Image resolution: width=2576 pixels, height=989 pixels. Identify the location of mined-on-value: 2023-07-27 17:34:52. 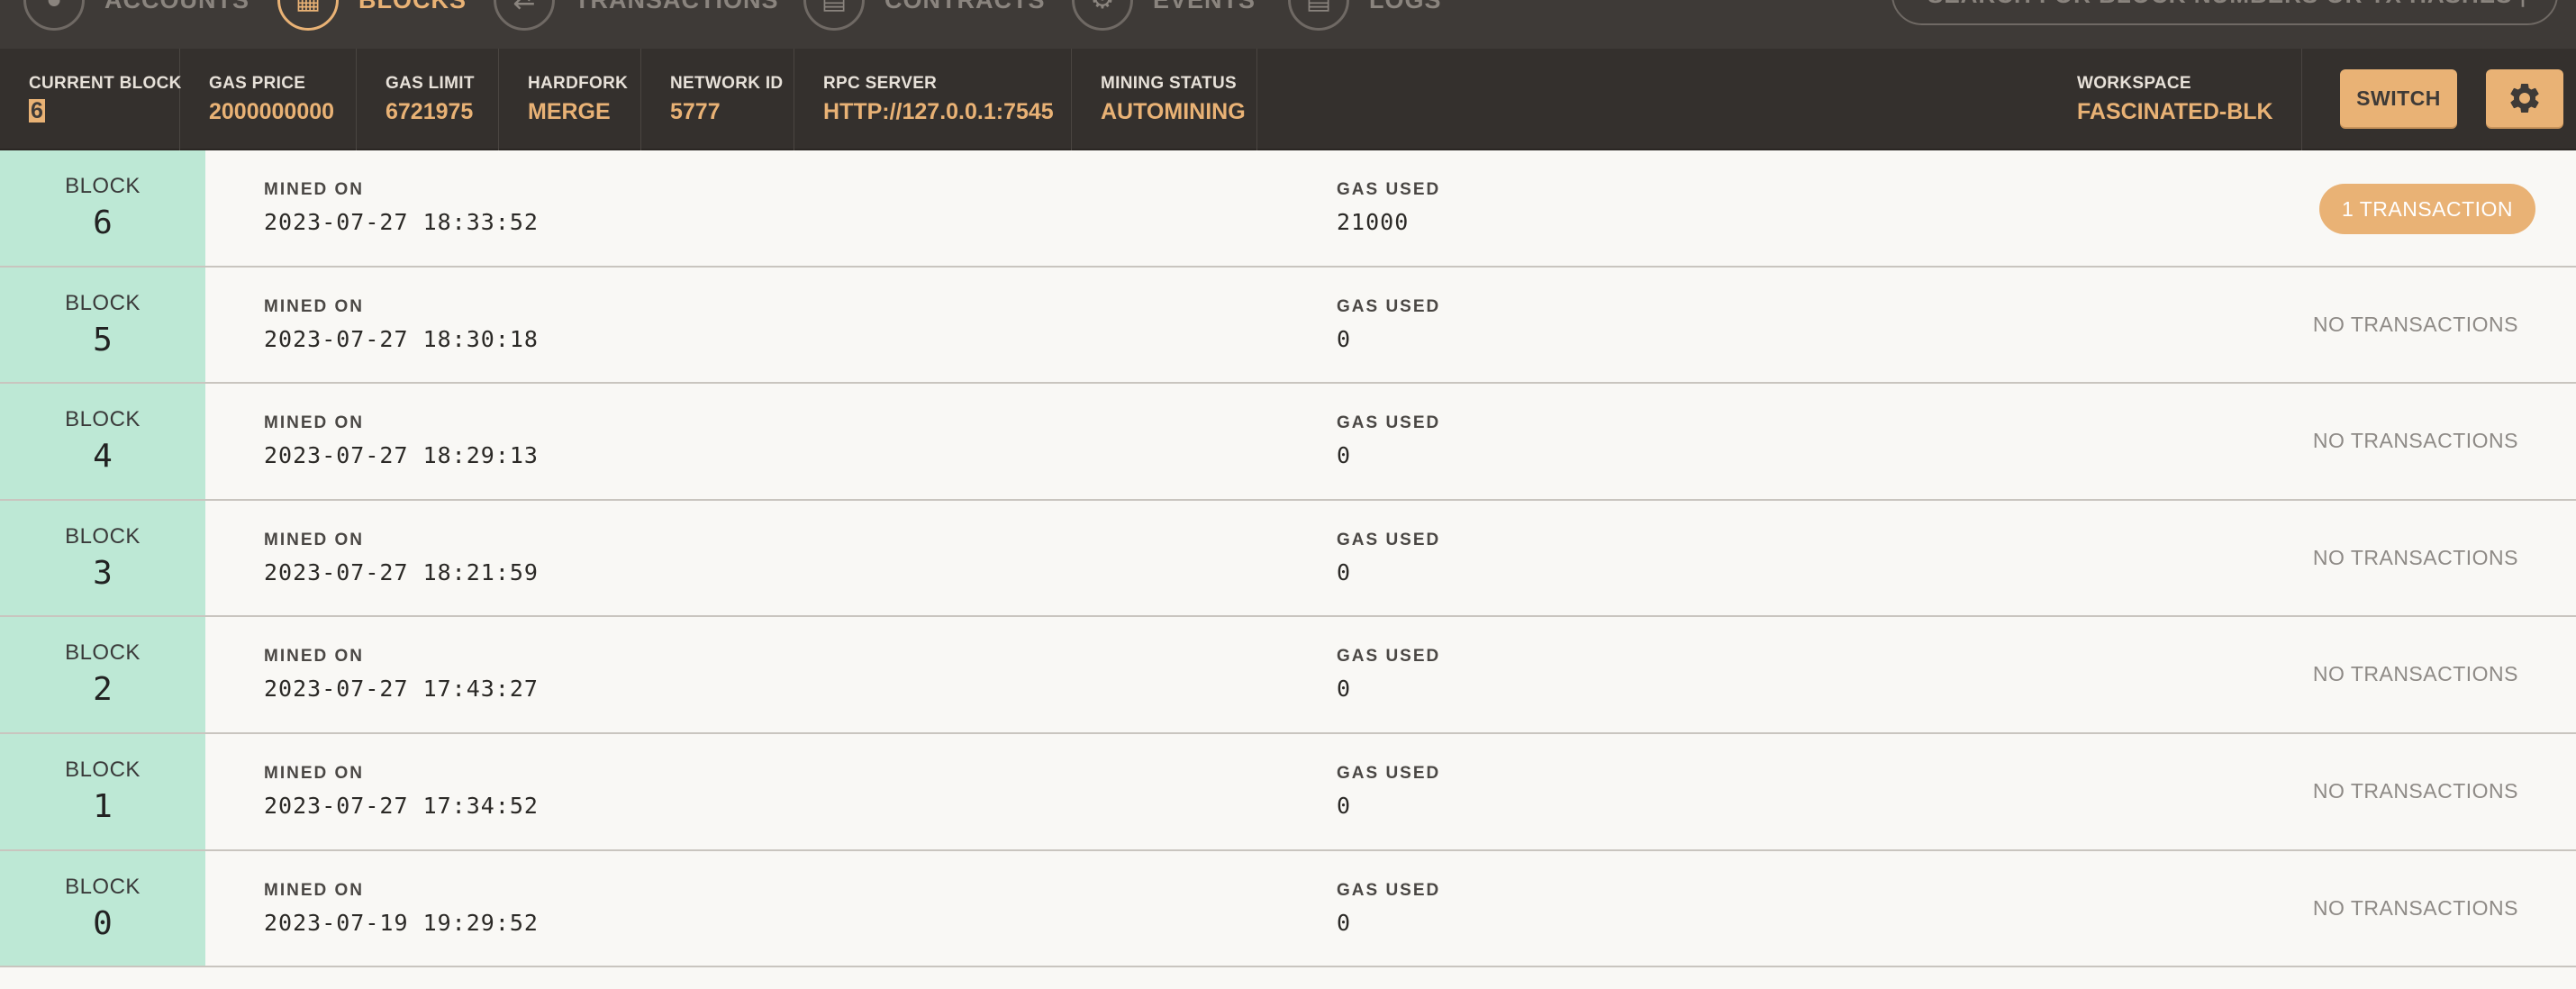
(401, 805).